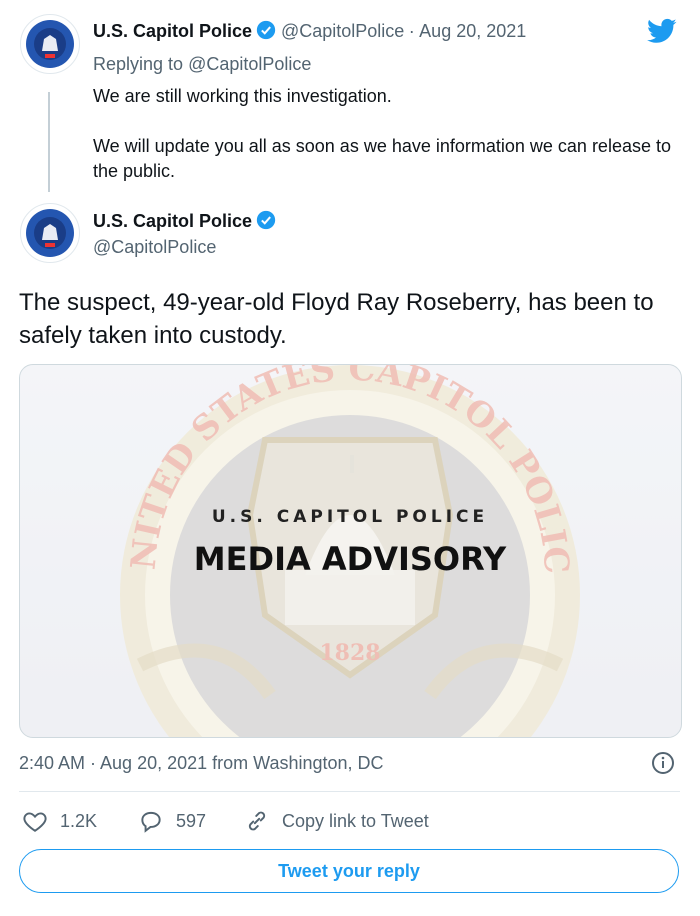 Image resolution: width=700 pixels, height=916 pixels. Describe the element at coordinates (663, 765) in the screenshot. I see `info-icon` at that location.